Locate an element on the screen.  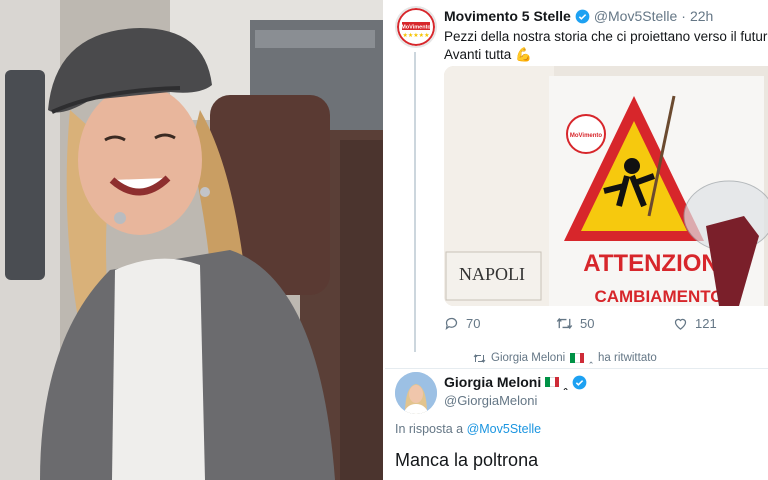
m5s-header: Movimento 5 Stelle @Mov5Stelle · 22h is located at coordinates (578, 16).